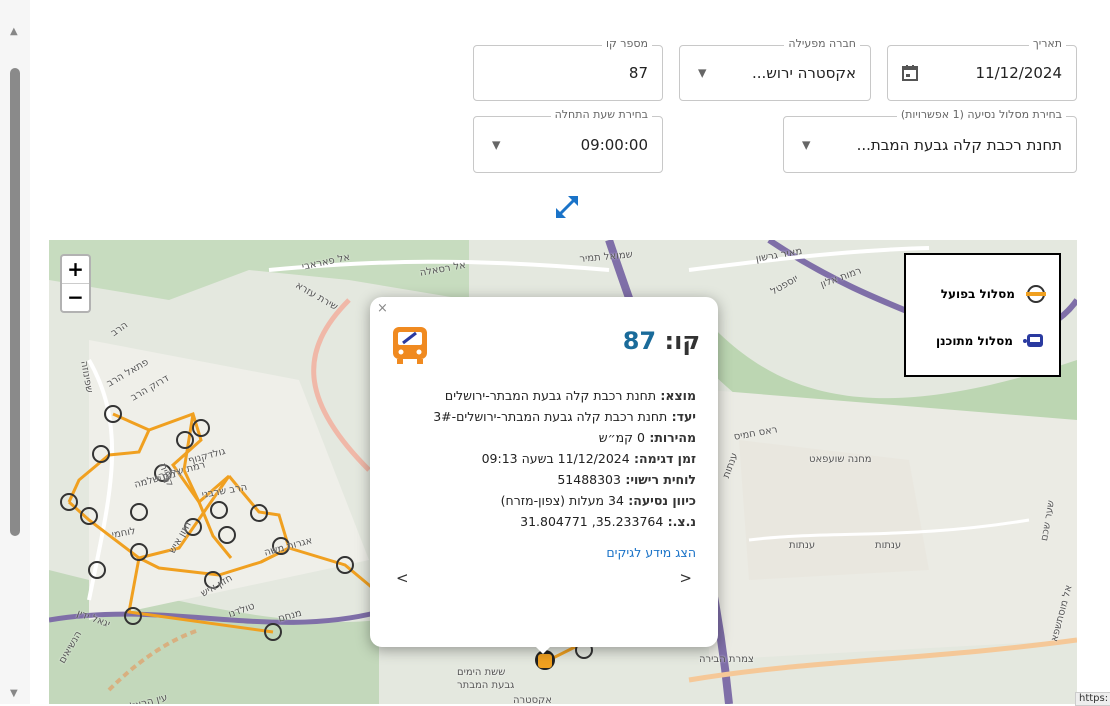 Image resolution: width=1110 pixels, height=706 pixels. What do you see at coordinates (555, 458) in the screenshot?
I see `popup-info-value: 11/12/2024 בשעה 09:13` at bounding box center [555, 458].